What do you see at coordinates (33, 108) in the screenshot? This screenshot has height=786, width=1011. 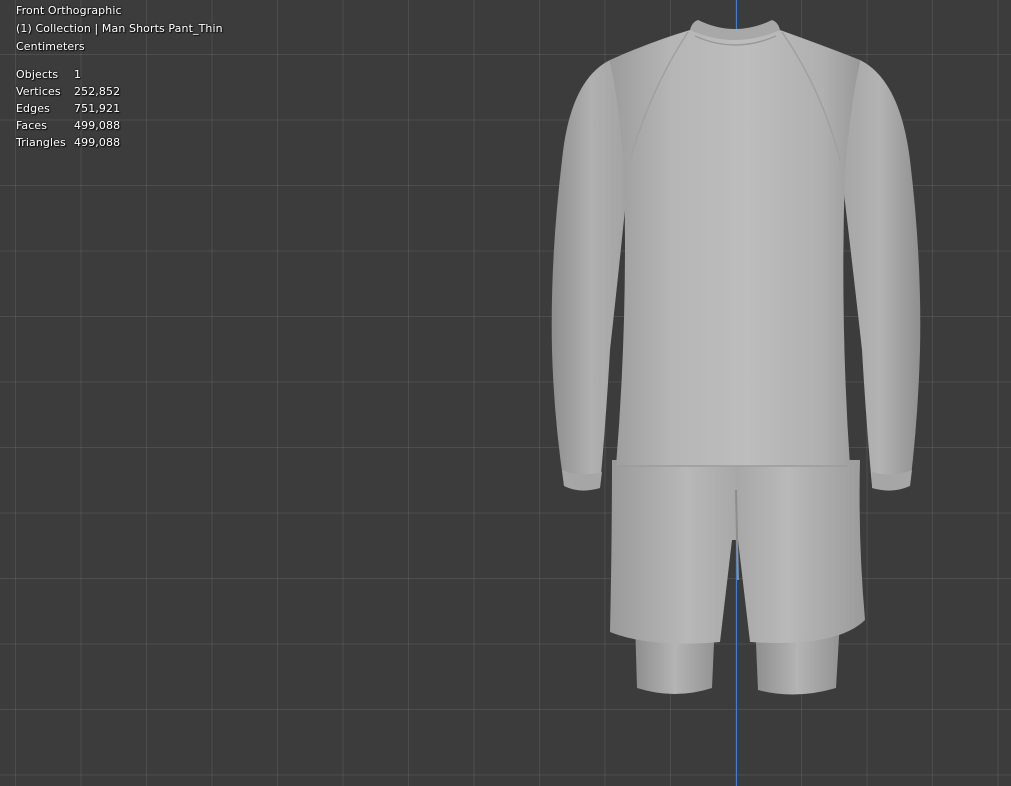 I see `stat-label: Edges` at bounding box center [33, 108].